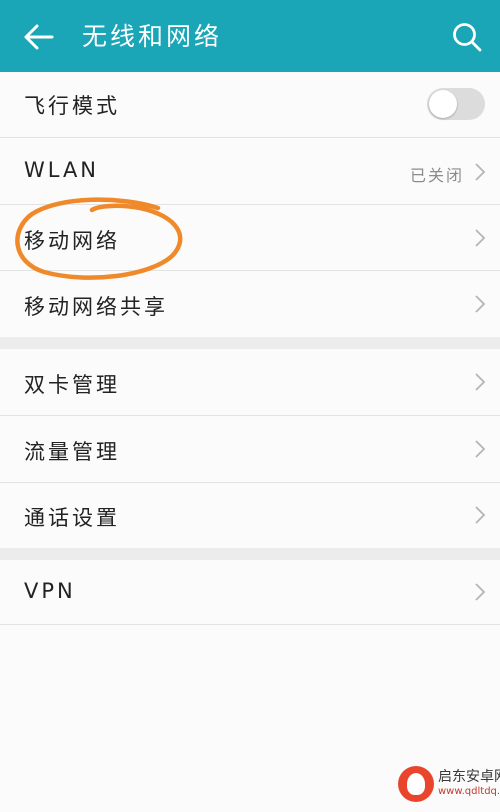  Describe the element at coordinates (416, 784) in the screenshot. I see `watermark-logo-icon` at that location.